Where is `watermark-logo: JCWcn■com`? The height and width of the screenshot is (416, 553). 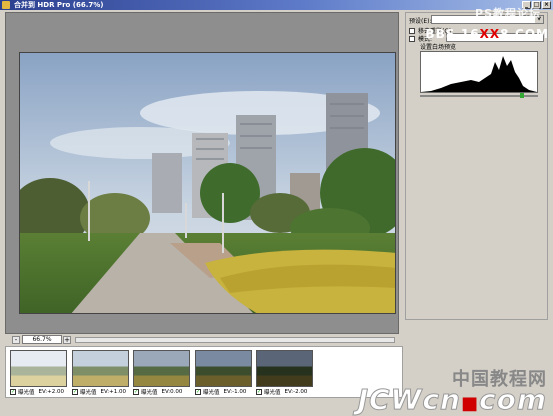
watermark-logo: JCWcn■com is located at coordinates (452, 399).